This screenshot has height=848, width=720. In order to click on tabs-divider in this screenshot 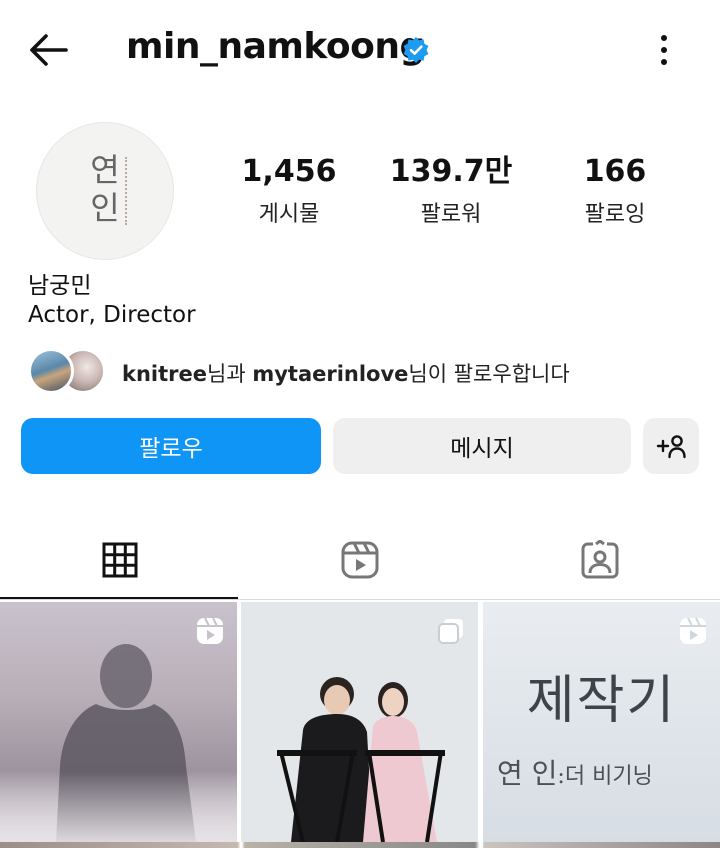, I will do `click(360, 599)`.